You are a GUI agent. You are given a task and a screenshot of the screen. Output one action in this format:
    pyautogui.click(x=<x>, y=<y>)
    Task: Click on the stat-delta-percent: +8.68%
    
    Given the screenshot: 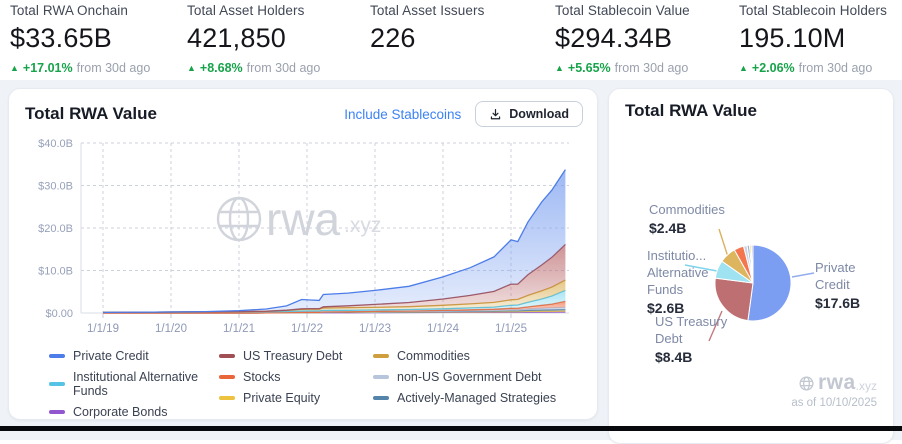 What is the action you would take?
    pyautogui.click(x=221, y=68)
    